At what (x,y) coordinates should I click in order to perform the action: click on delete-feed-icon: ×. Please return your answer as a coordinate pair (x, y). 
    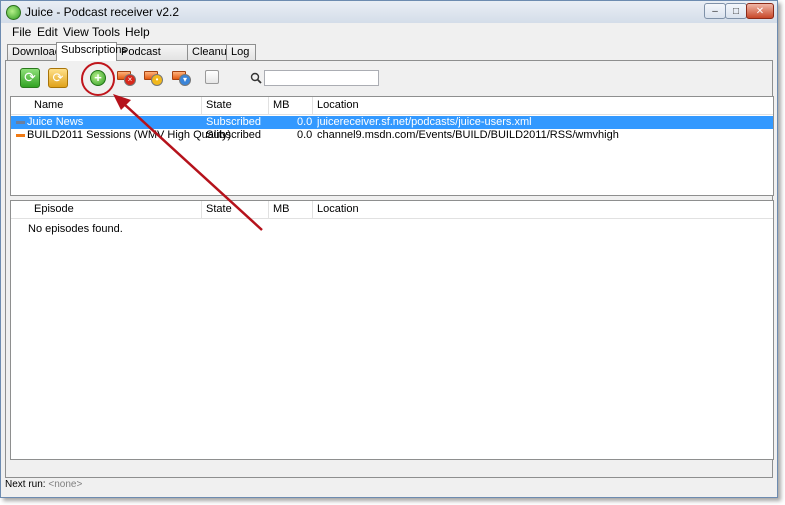
    Looking at the image, I should click on (126, 78).